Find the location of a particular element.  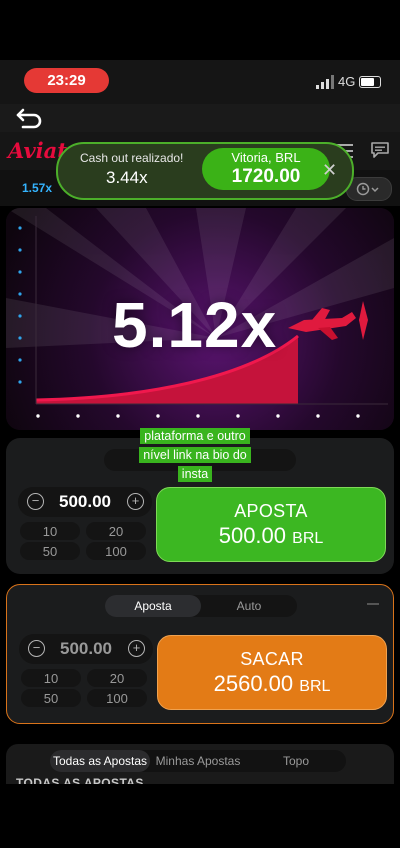

cash-out-amount: 2560.00 is located at coordinates (253, 683).